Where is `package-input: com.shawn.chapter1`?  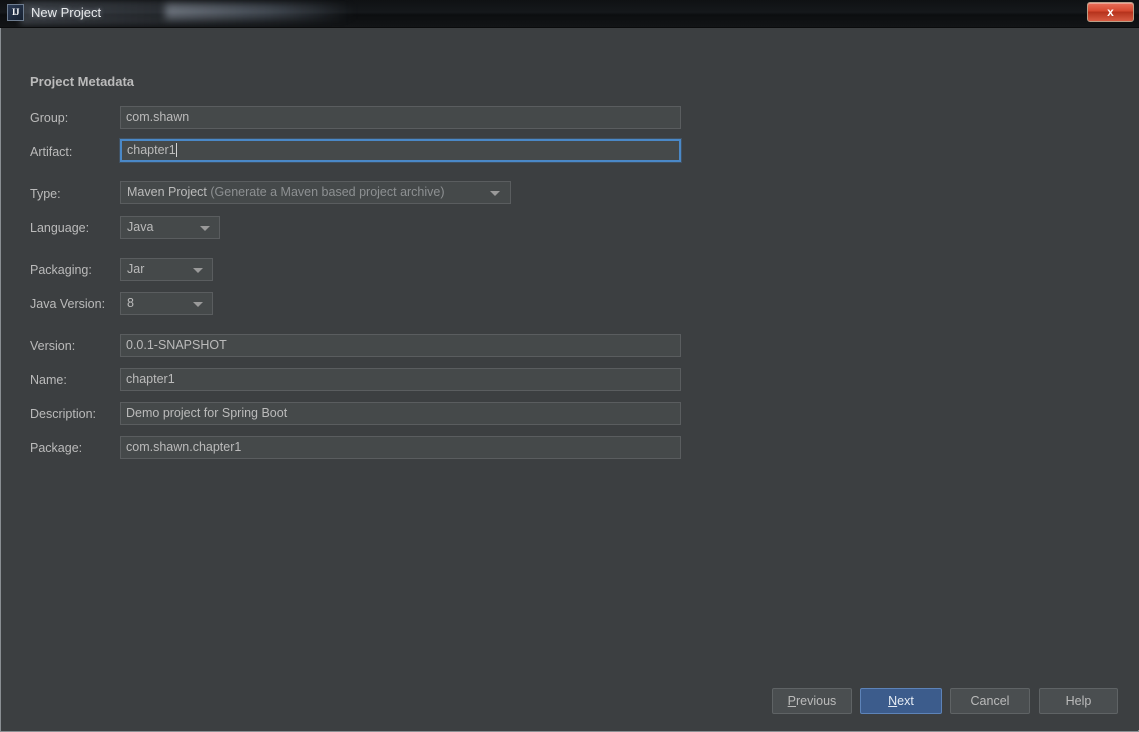
package-input: com.shawn.chapter1 is located at coordinates (400, 447).